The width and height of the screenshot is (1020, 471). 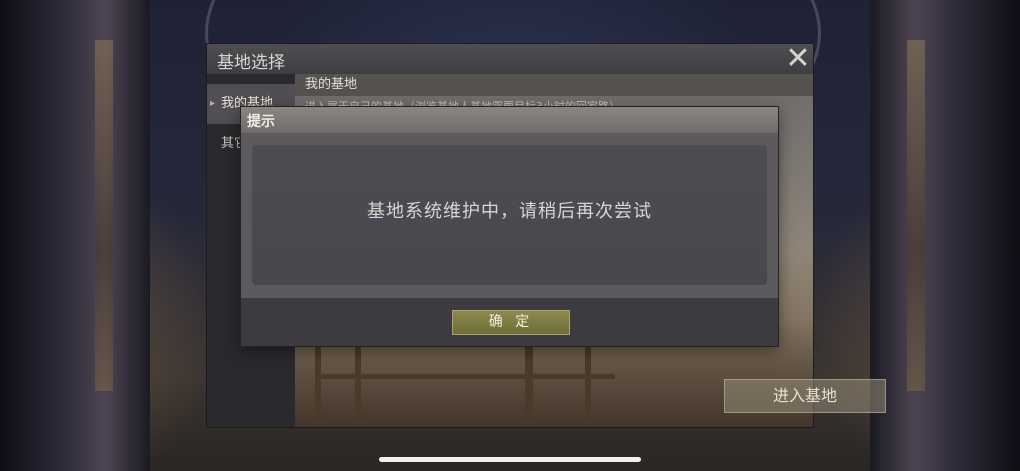 I want to click on base-window-titlebar: 基地选择 ✕, so click(x=510, y=59).